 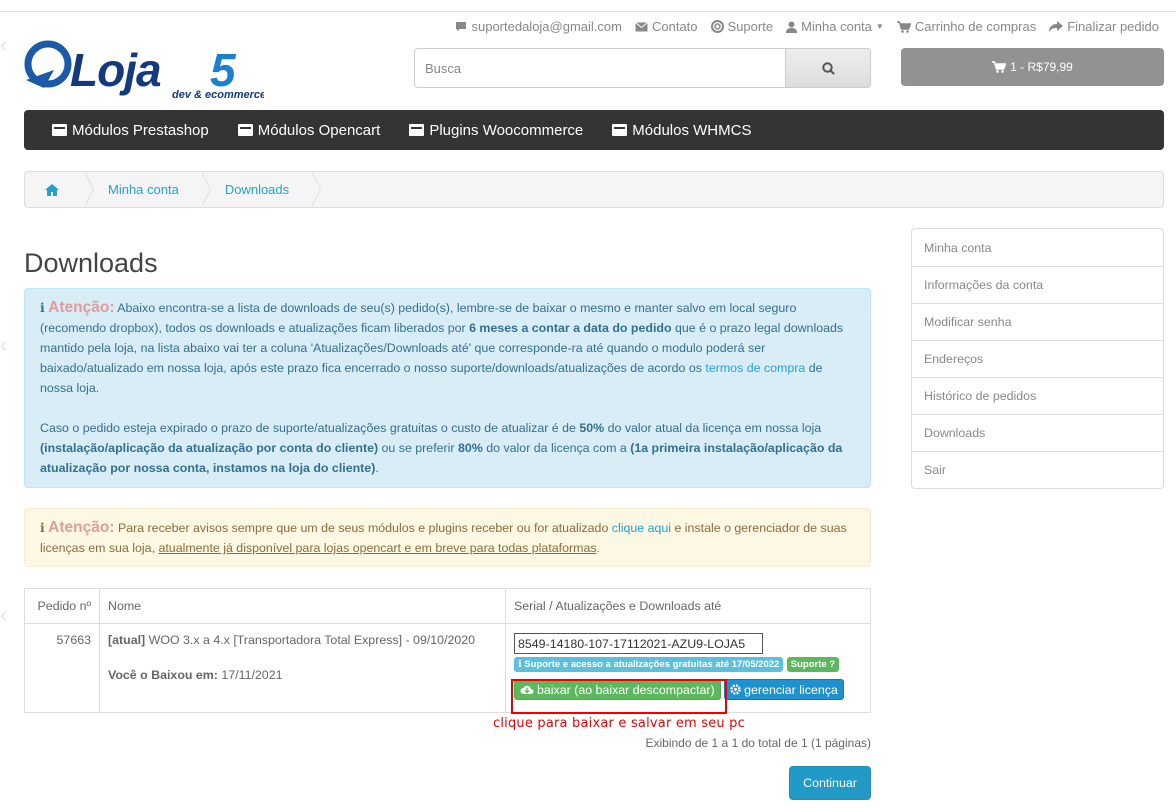 I want to click on breadcrumb-home, so click(x=59, y=189).